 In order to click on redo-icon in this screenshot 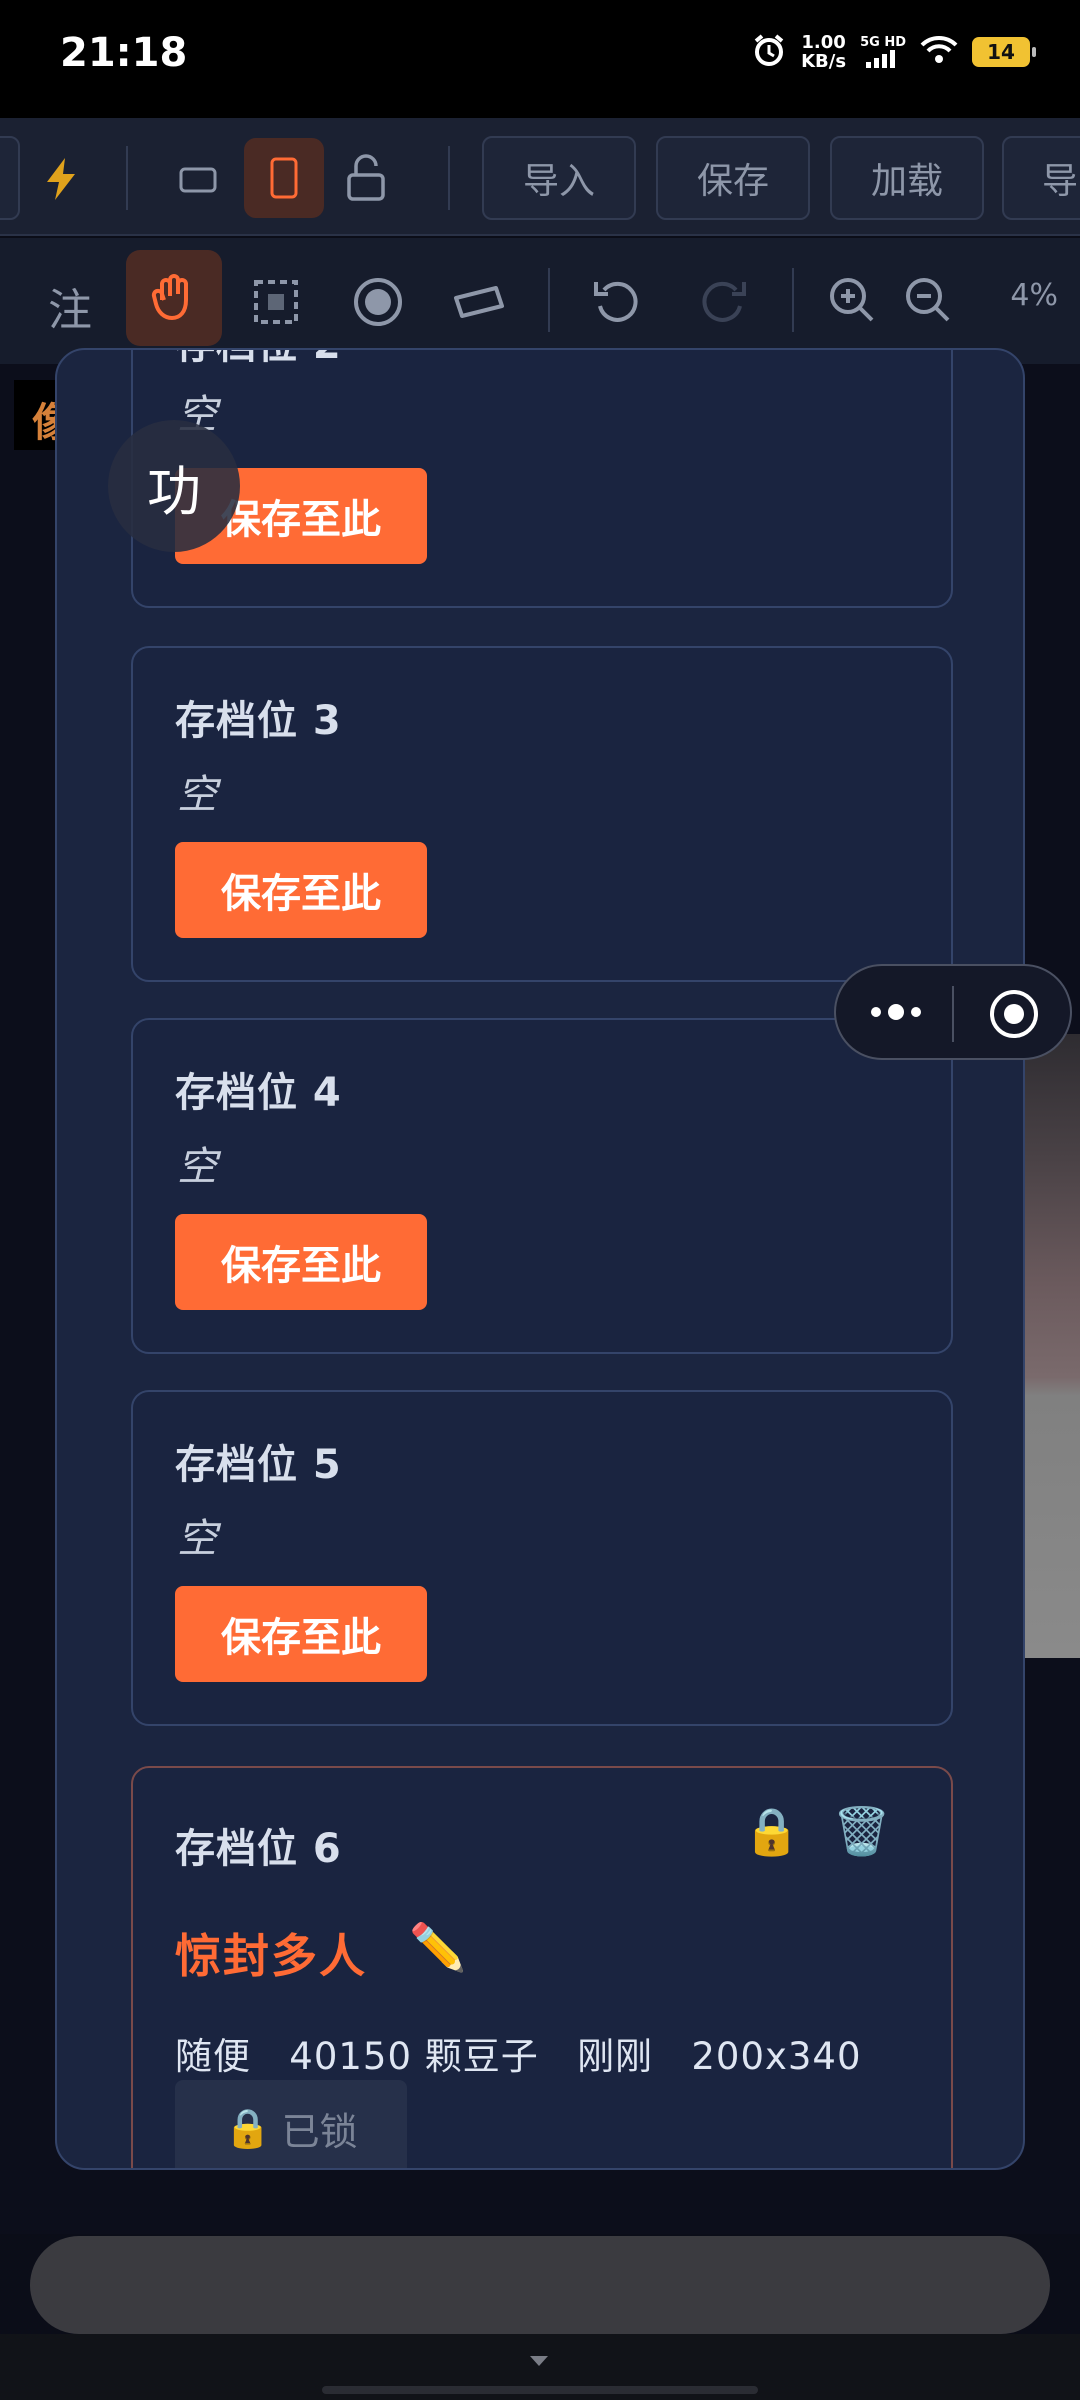, I will do `click(724, 300)`.